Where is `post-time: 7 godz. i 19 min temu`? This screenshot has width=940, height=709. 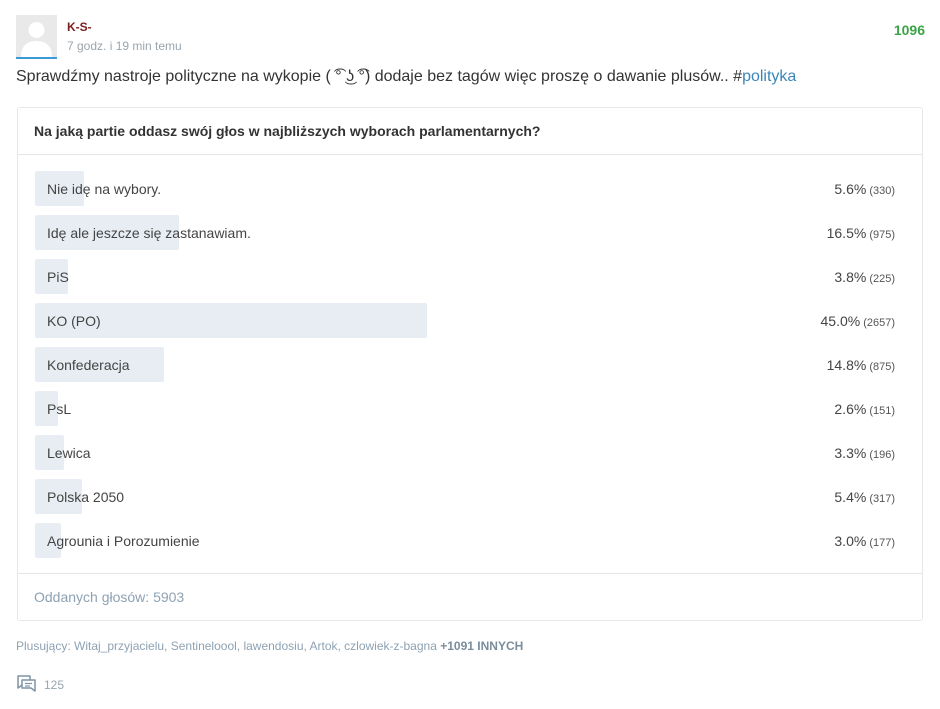 post-time: 7 godz. i 19 min temu is located at coordinates (124, 46).